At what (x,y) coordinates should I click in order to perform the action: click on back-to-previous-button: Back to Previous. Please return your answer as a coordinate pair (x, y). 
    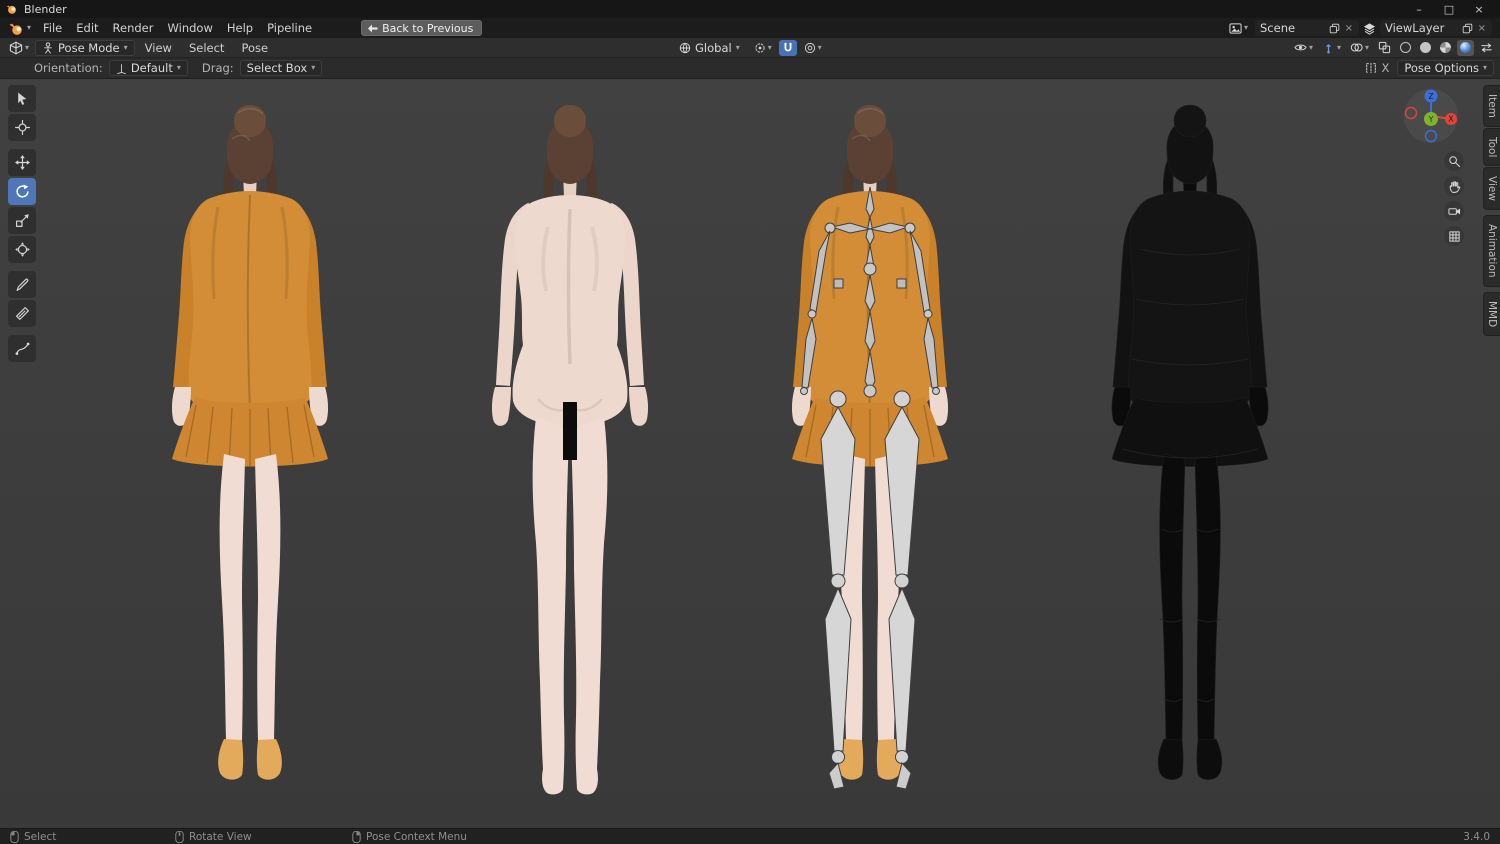
    Looking at the image, I should click on (422, 28).